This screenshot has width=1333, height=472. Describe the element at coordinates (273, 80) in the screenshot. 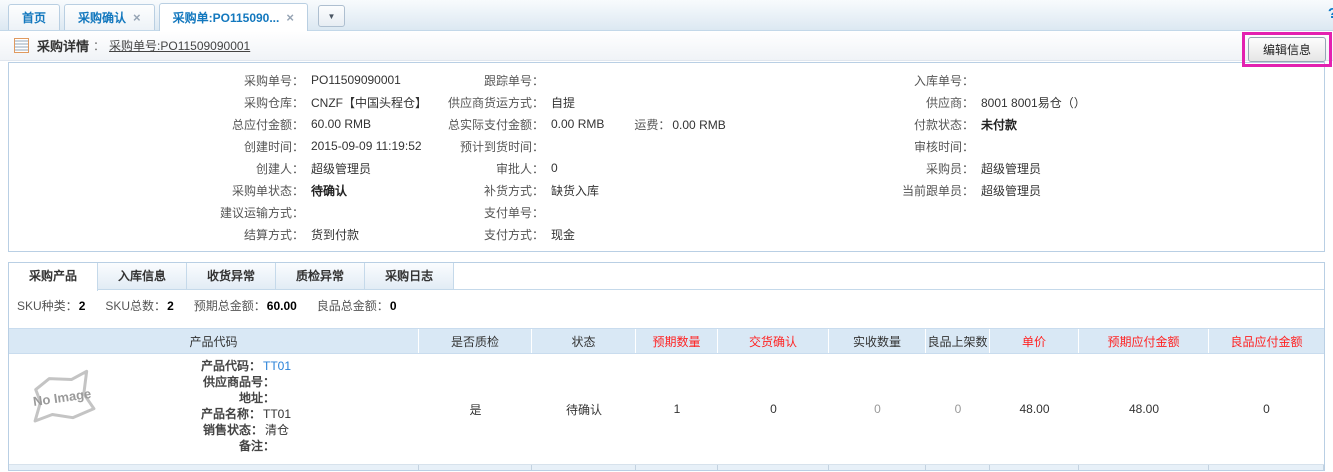

I see `detail-label: 采购单号：` at that location.